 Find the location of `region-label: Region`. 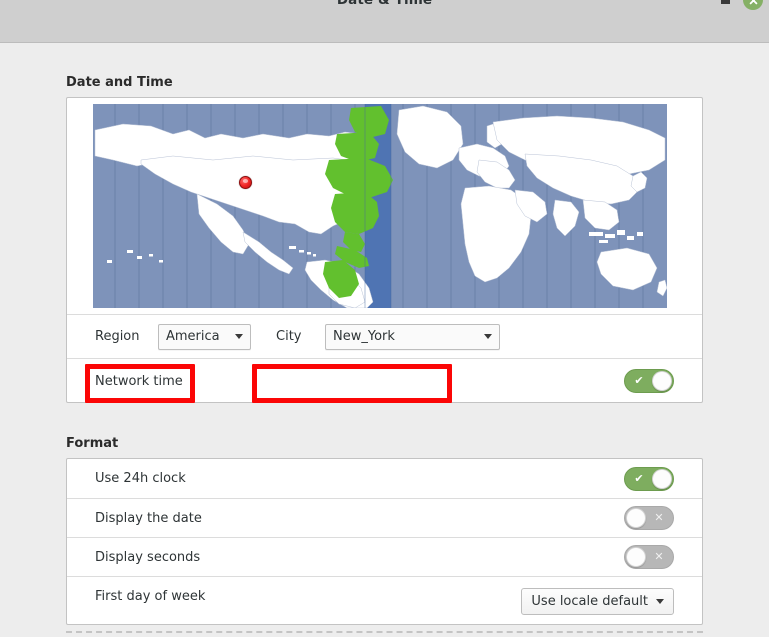

region-label: Region is located at coordinates (117, 336).